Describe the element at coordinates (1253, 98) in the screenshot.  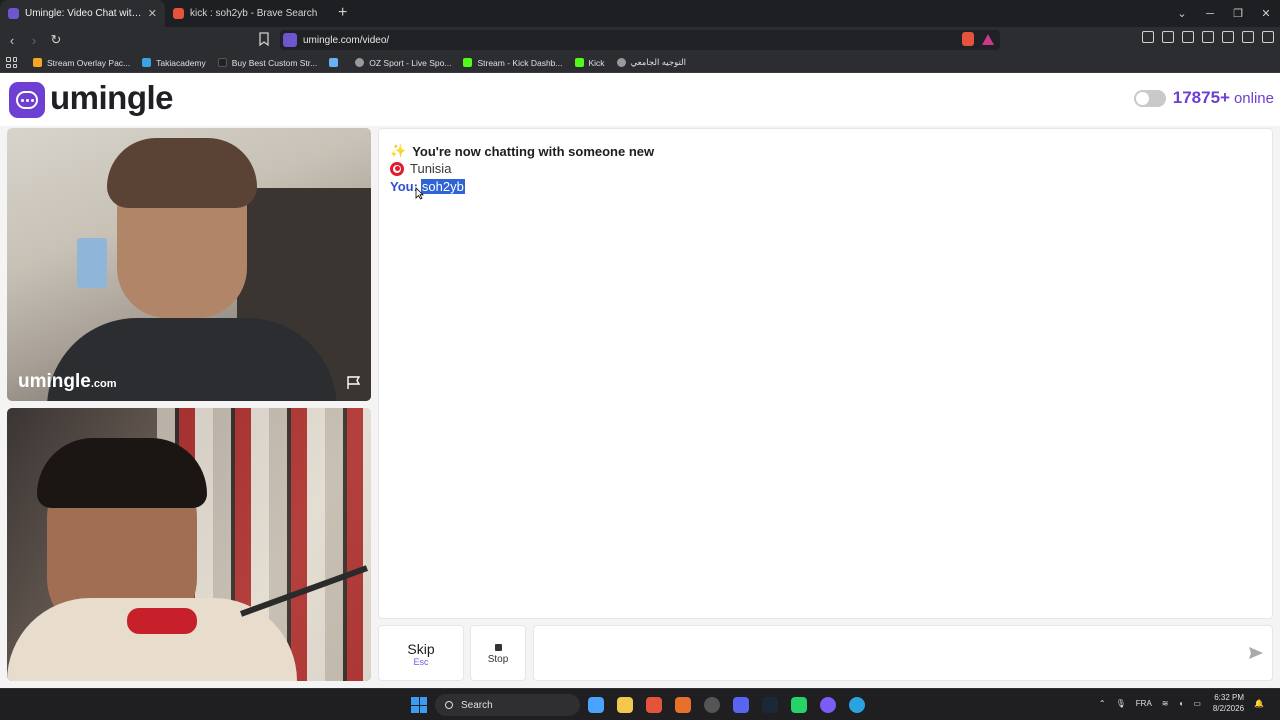
I see `online-label: online` at that location.